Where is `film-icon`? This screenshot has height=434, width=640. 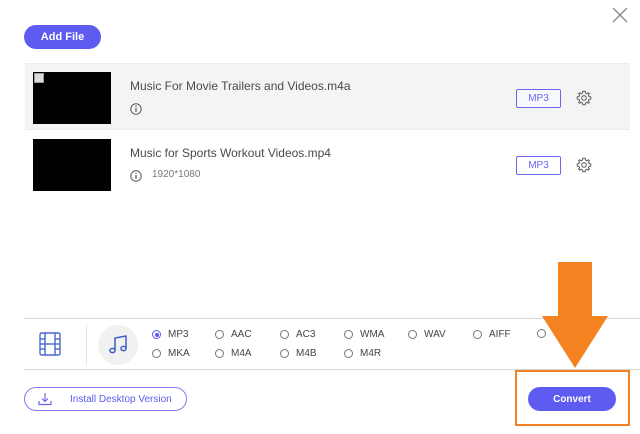
film-icon is located at coordinates (50, 344).